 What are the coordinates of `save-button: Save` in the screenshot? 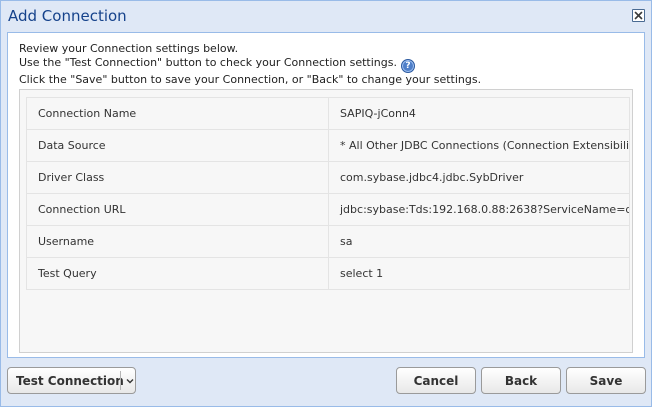 It's located at (606, 380).